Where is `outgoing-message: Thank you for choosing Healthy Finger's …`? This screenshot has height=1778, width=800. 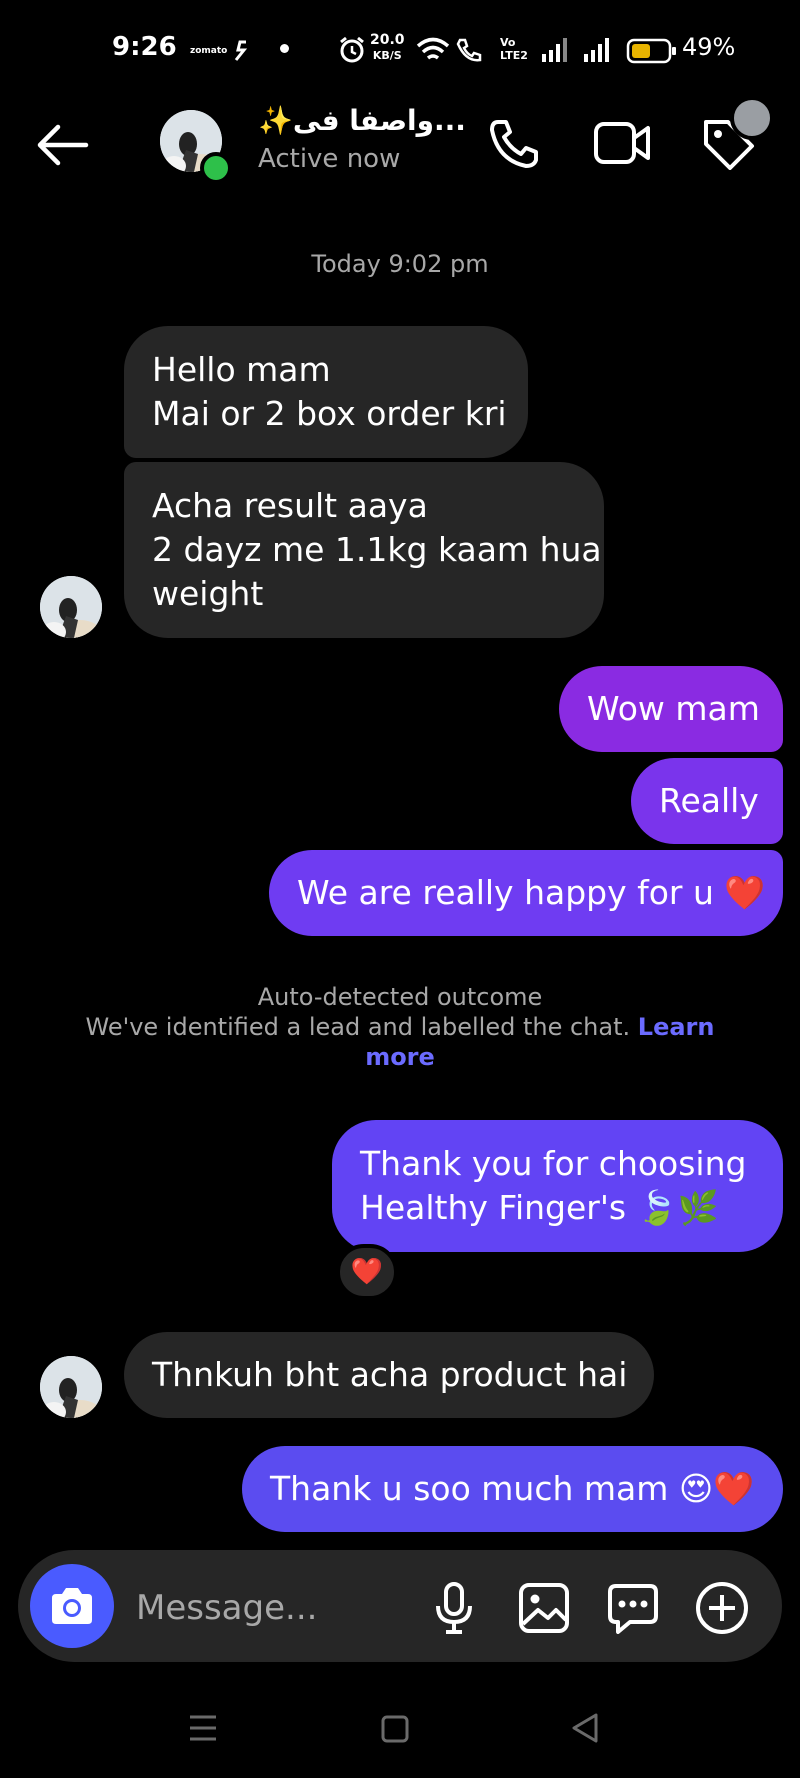
outgoing-message: Thank you for choosing Healthy Finger's … is located at coordinates (557, 1186).